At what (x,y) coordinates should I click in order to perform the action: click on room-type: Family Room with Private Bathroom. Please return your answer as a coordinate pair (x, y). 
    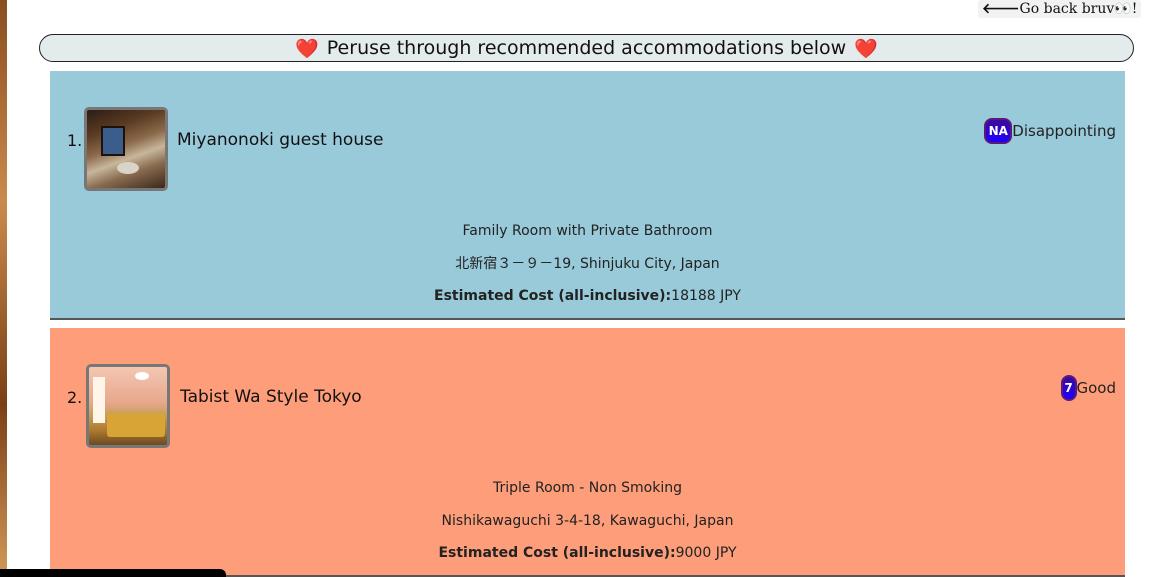
    Looking at the image, I should click on (587, 231).